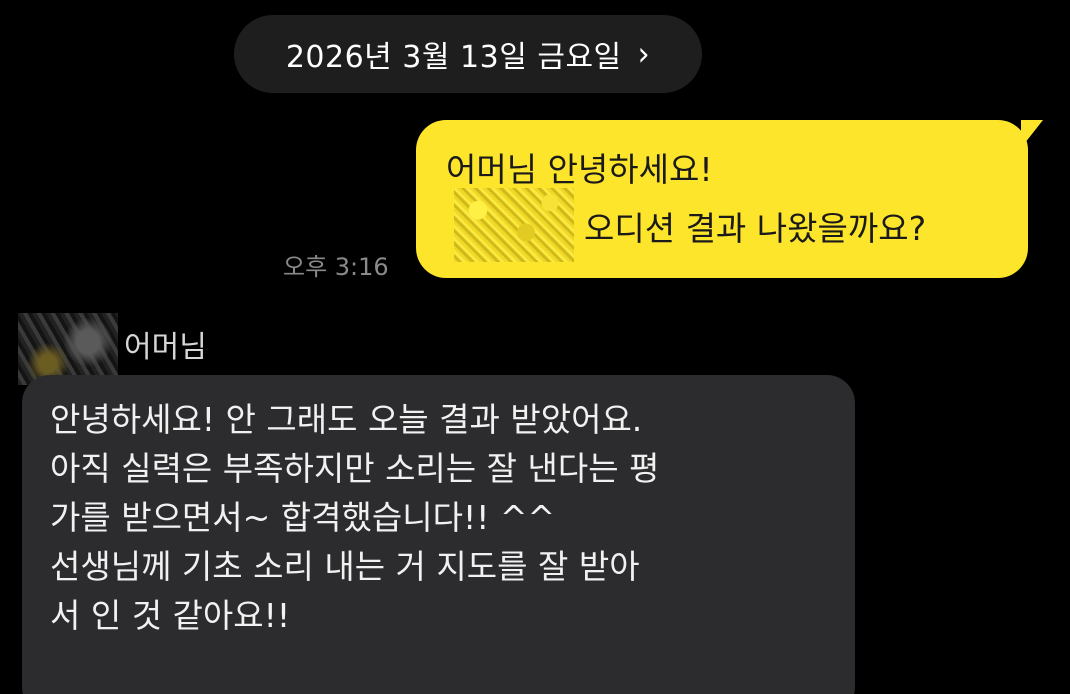 The height and width of the screenshot is (694, 1070). What do you see at coordinates (336, 267) in the screenshot?
I see `outgoing-timestamp: 오후 3:16` at bounding box center [336, 267].